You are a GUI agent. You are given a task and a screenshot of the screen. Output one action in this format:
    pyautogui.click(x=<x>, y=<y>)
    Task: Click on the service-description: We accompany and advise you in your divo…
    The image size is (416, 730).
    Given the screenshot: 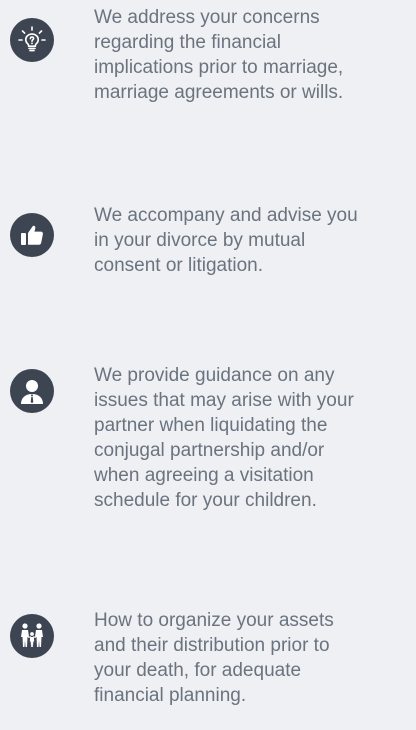 What is the action you would take?
    pyautogui.click(x=226, y=240)
    